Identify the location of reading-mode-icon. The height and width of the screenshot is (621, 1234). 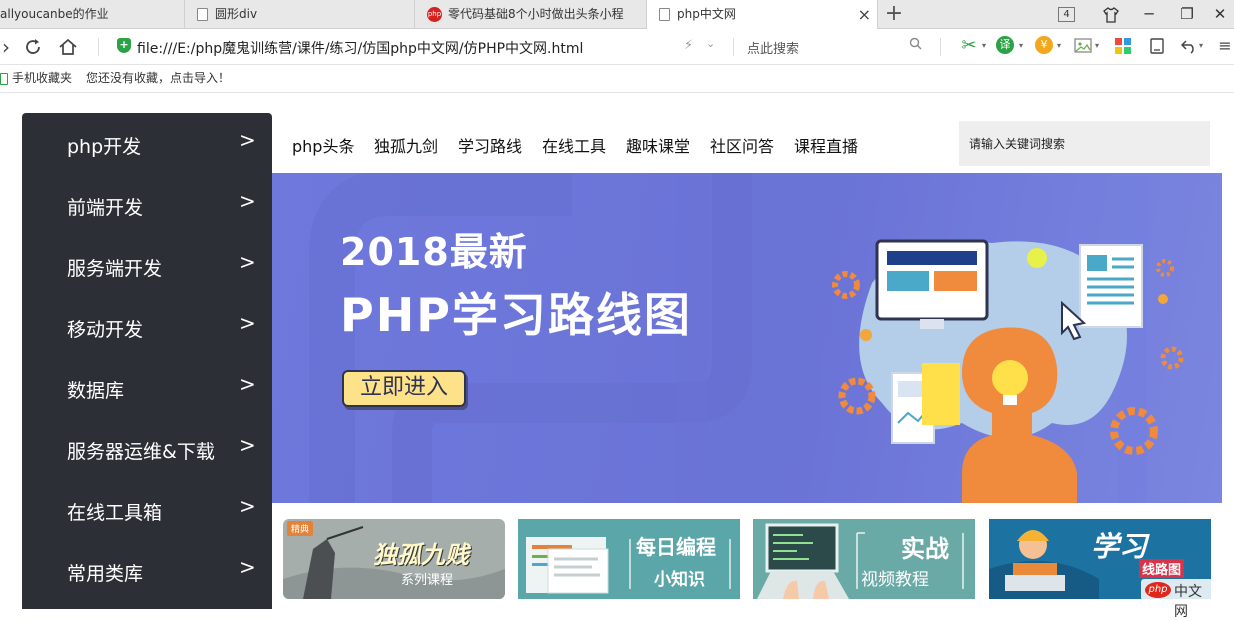
(1157, 46).